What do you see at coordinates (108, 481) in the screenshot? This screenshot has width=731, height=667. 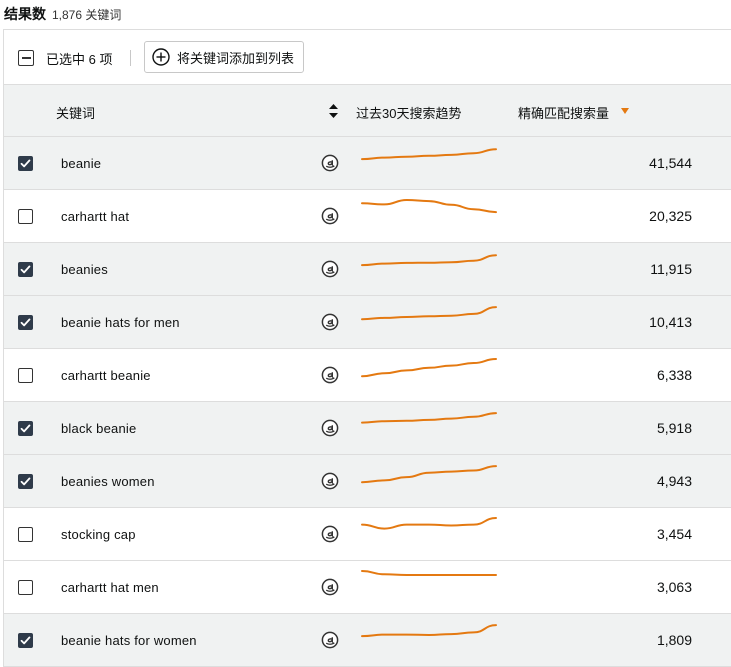 I see `keyword-text: beanies women` at bounding box center [108, 481].